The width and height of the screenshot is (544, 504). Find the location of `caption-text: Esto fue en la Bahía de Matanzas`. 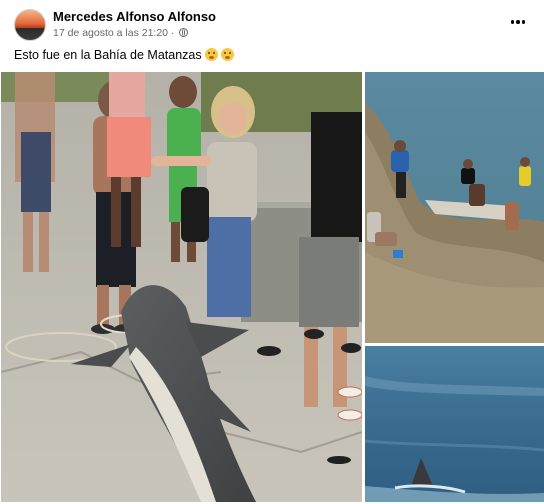

caption-text: Esto fue en la Bahía de Matanzas is located at coordinates (108, 55).